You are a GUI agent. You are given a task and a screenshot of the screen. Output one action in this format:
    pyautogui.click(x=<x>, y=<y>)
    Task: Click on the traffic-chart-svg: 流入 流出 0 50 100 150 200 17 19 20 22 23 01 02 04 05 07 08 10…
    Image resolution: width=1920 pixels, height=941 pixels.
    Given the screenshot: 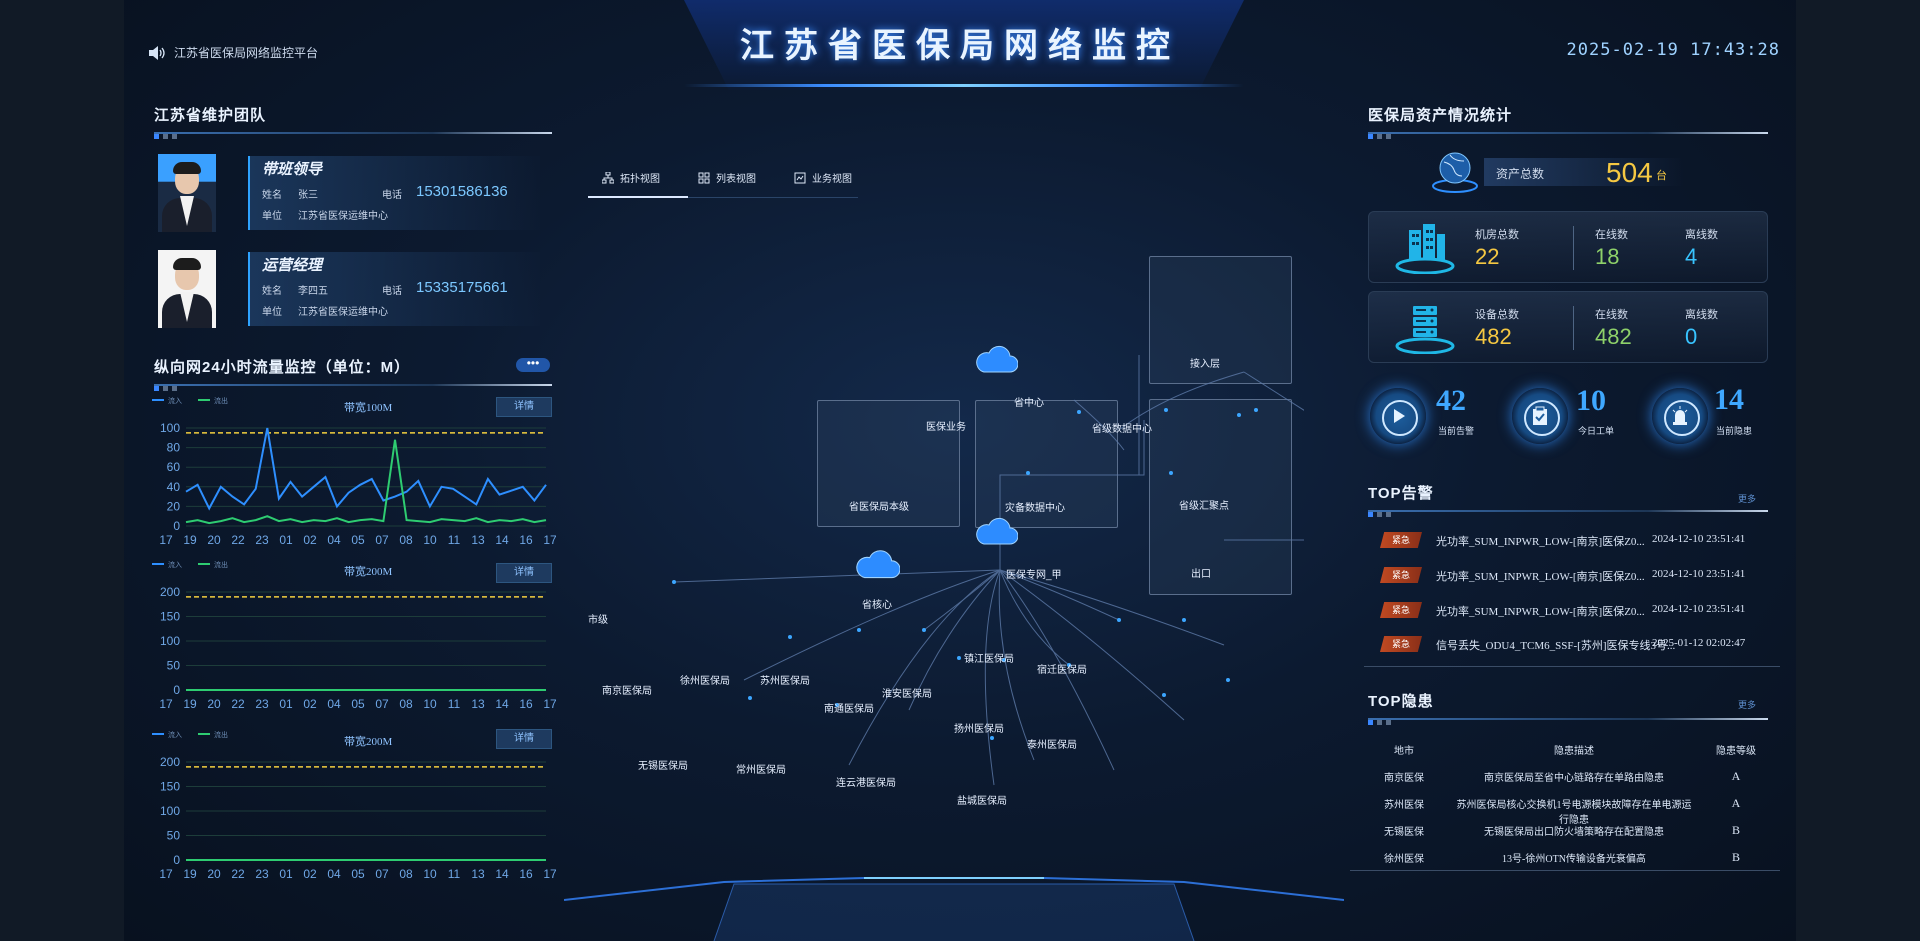 What is the action you would take?
    pyautogui.click(x=354, y=805)
    